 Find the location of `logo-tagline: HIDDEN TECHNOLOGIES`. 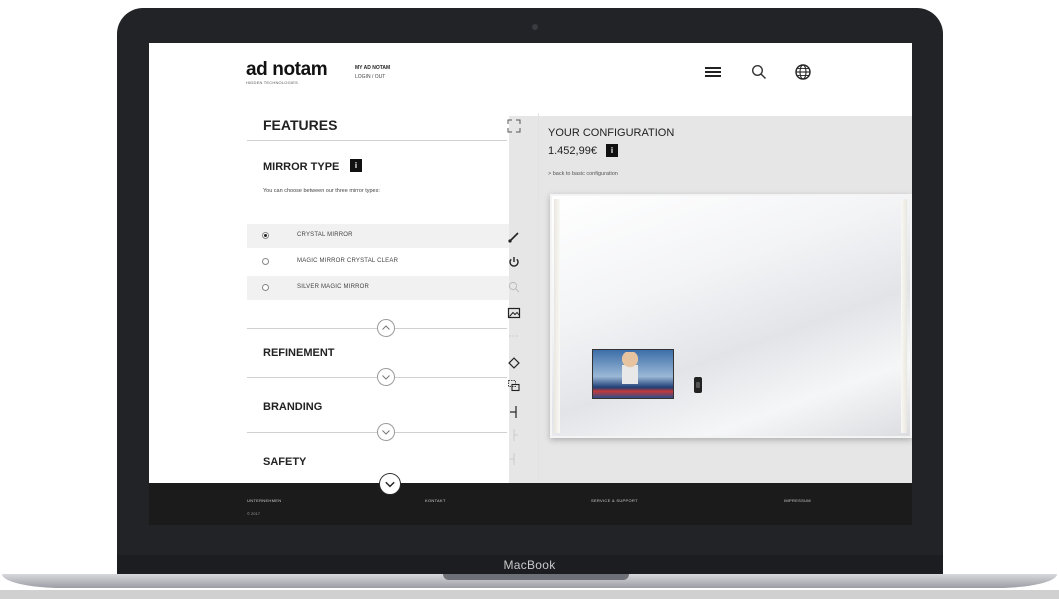

logo-tagline: HIDDEN TECHNOLOGIES is located at coordinates (272, 82).